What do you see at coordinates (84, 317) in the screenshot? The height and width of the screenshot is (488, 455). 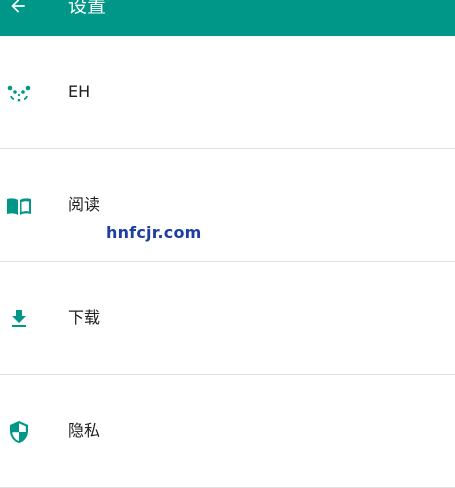 I see `settings-item-label: 下载` at bounding box center [84, 317].